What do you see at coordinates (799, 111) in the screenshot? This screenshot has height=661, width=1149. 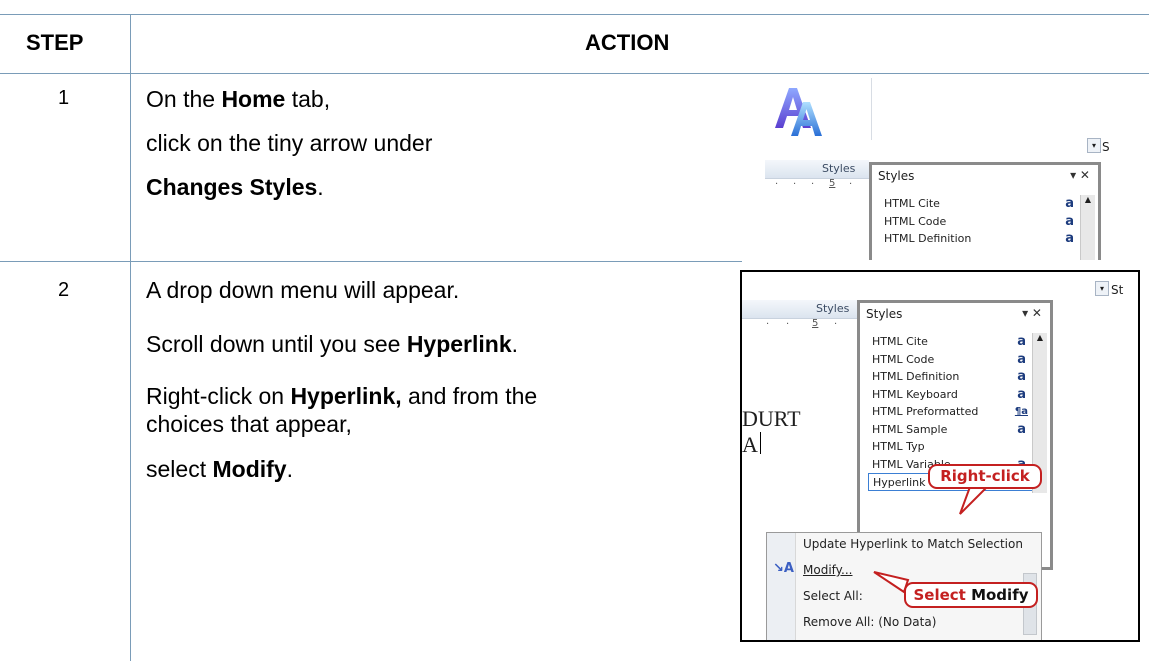 I see `change-styles-icon` at bounding box center [799, 111].